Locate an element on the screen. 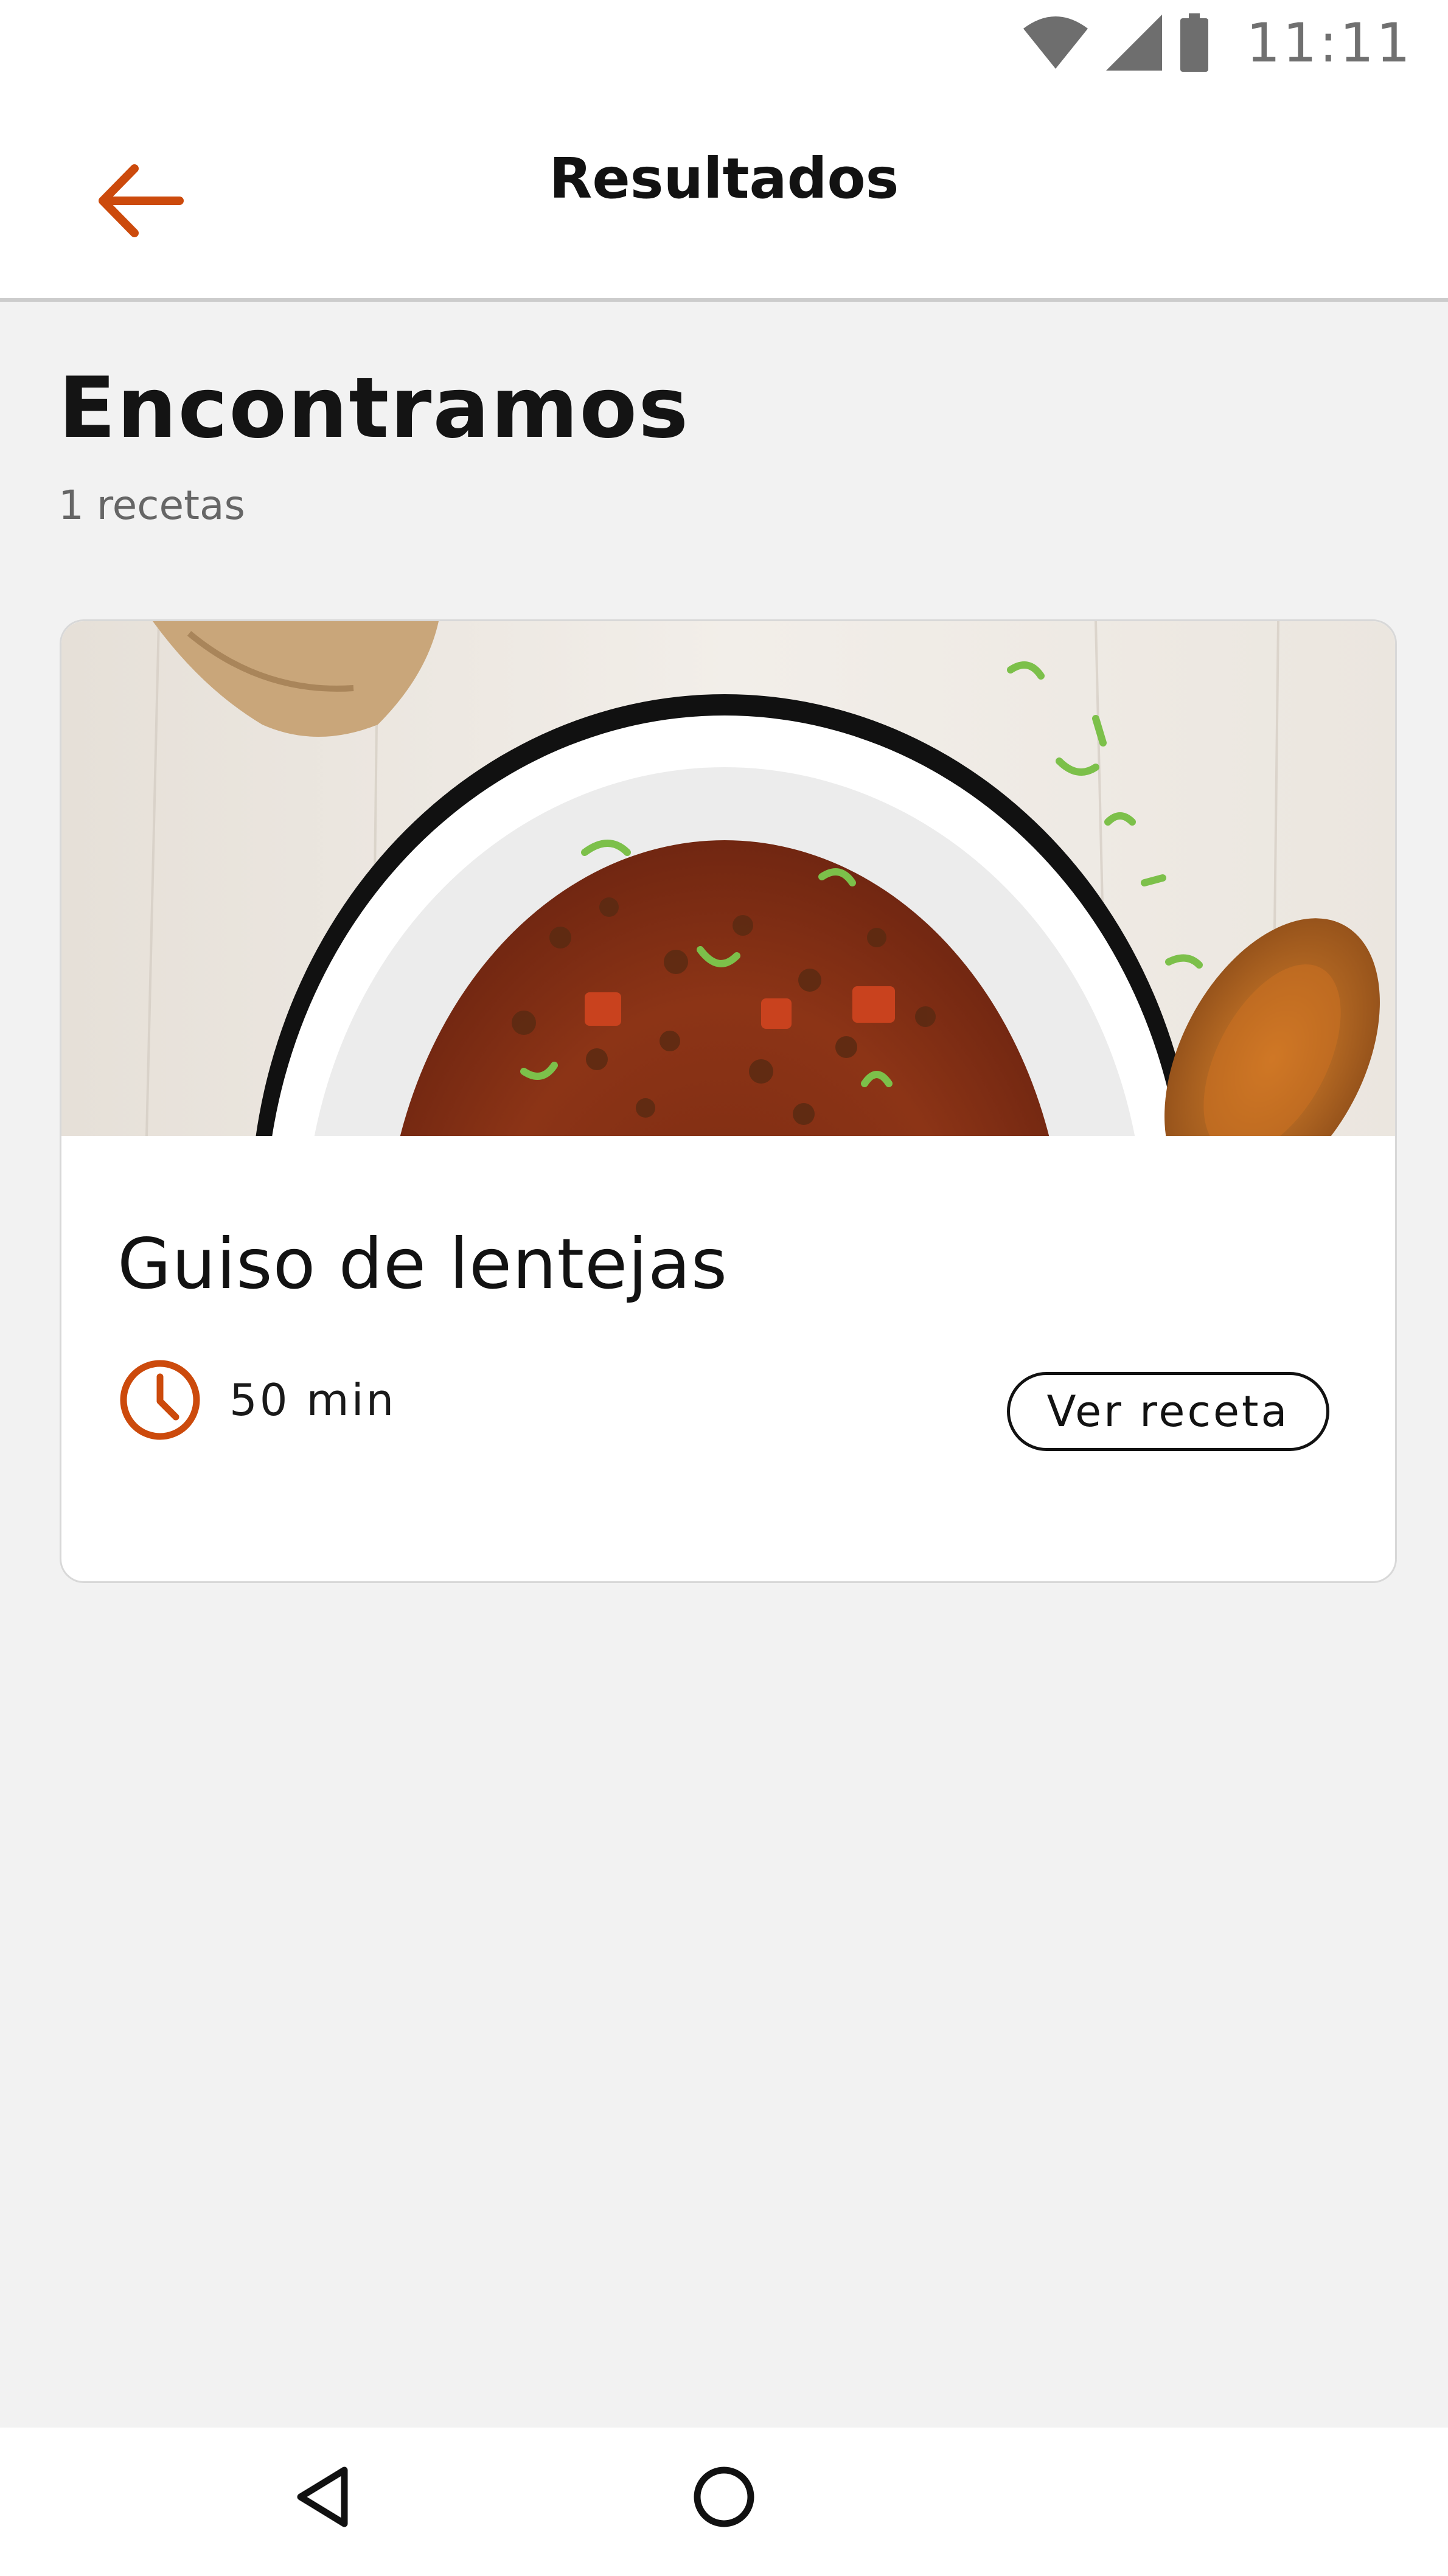  results-heading: Encontramos is located at coordinates (374, 408).